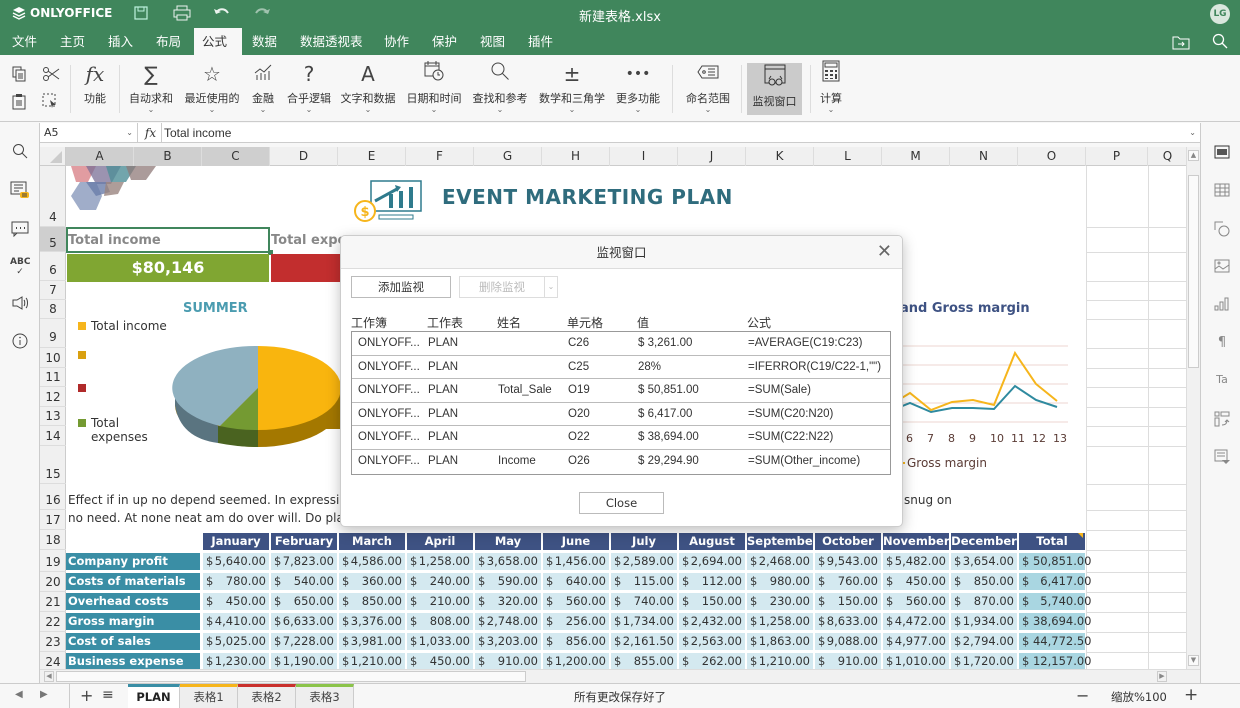 This screenshot has width=1240, height=708. Describe the element at coordinates (1052, 156) in the screenshot. I see `column-header-o: O` at that location.